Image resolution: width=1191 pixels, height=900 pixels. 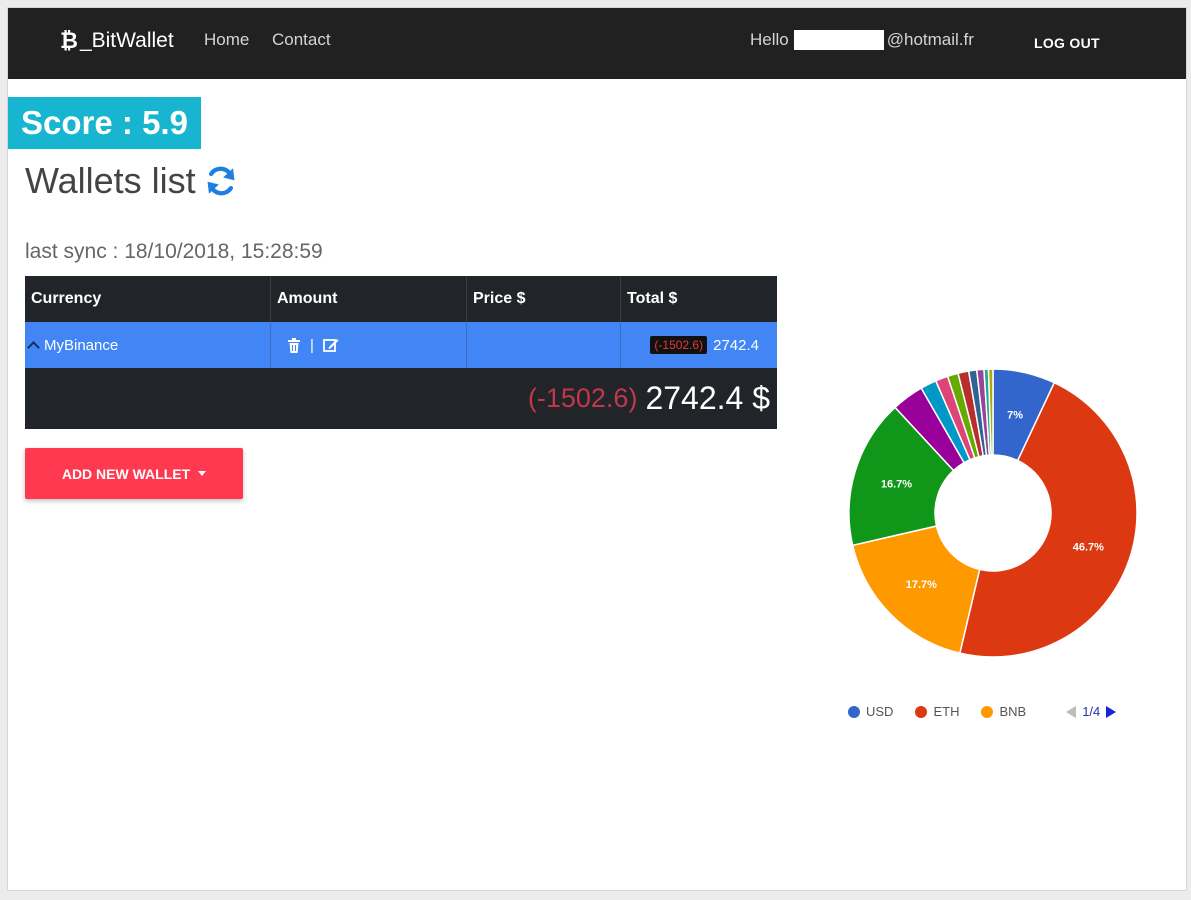 I want to click on page-title: Wallets list, so click(x=131, y=181).